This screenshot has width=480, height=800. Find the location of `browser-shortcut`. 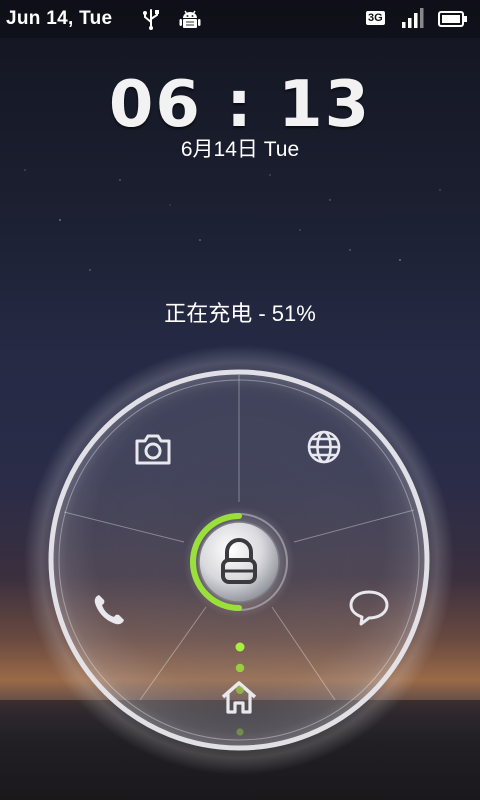

browser-shortcut is located at coordinates (324, 447).